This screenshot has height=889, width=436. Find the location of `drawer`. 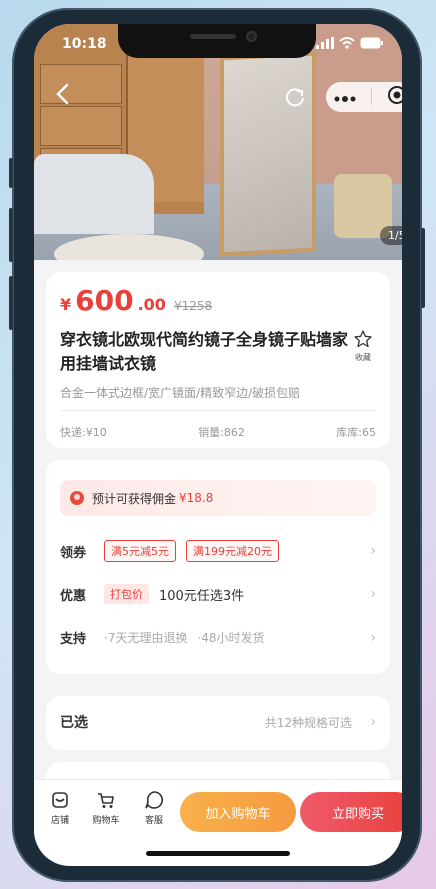

drawer is located at coordinates (81, 126).